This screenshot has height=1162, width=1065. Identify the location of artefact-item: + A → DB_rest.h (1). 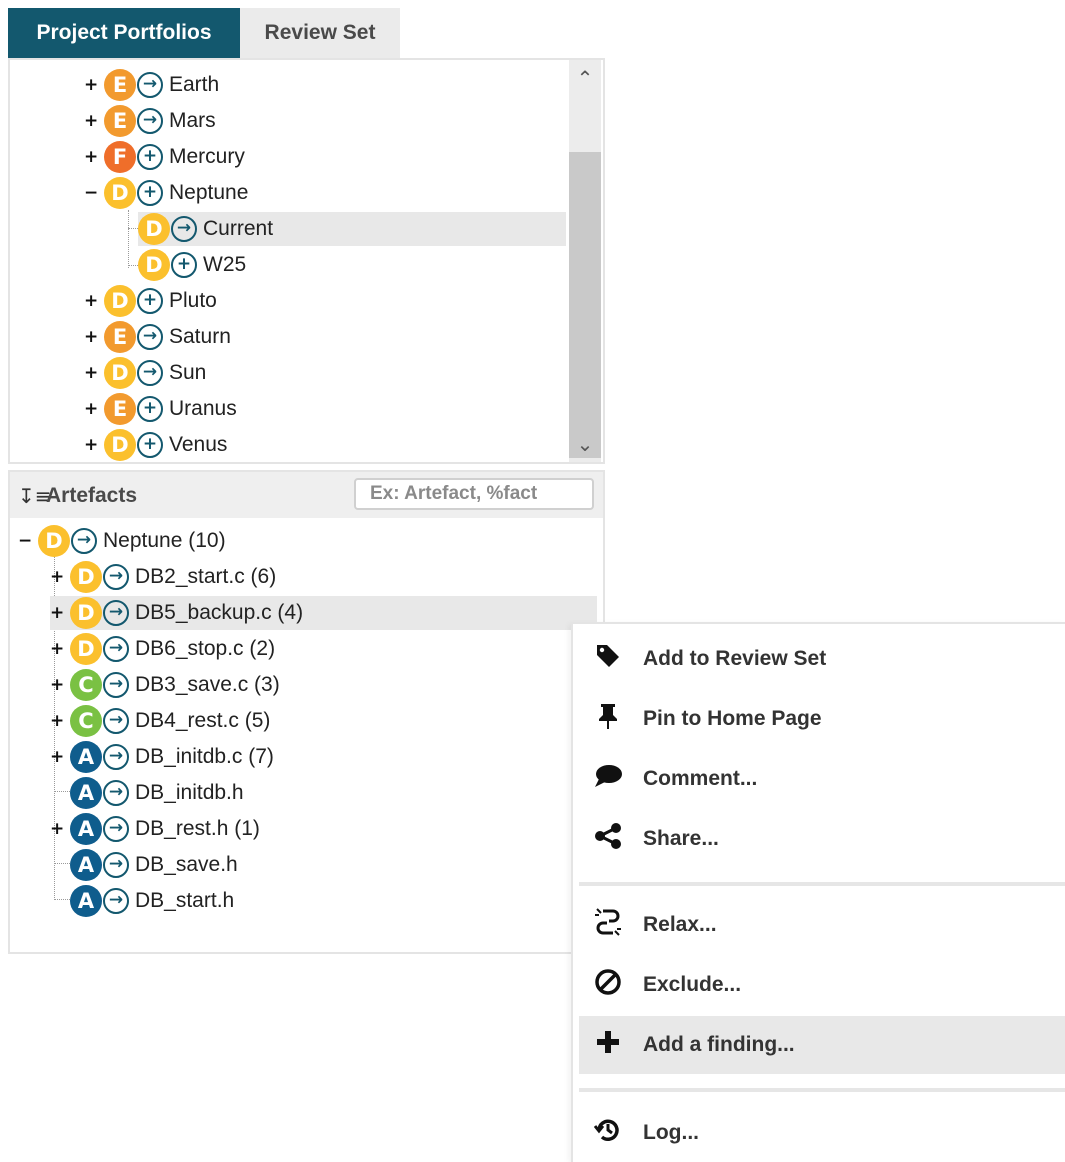
(155, 829).